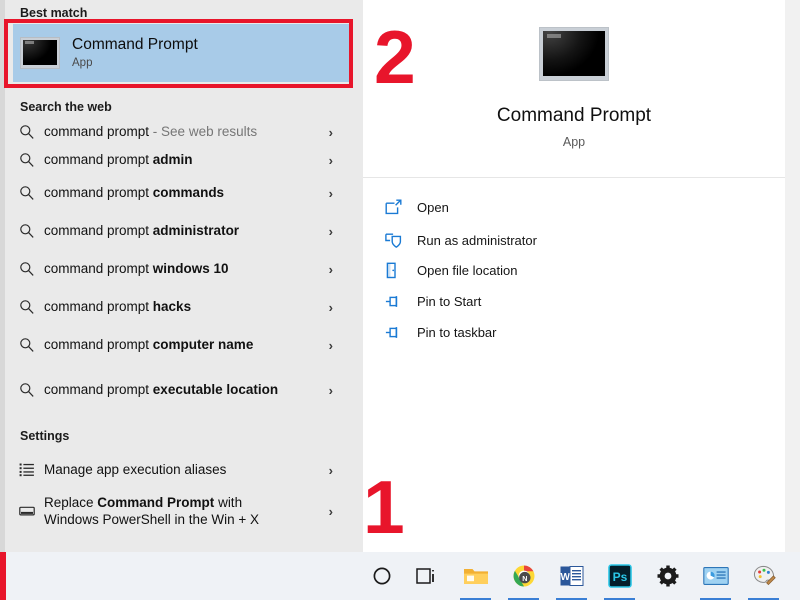 This screenshot has width=800, height=600. What do you see at coordinates (550, 301) in the screenshot?
I see `action-pin-to-start: Pin to Start` at bounding box center [550, 301].